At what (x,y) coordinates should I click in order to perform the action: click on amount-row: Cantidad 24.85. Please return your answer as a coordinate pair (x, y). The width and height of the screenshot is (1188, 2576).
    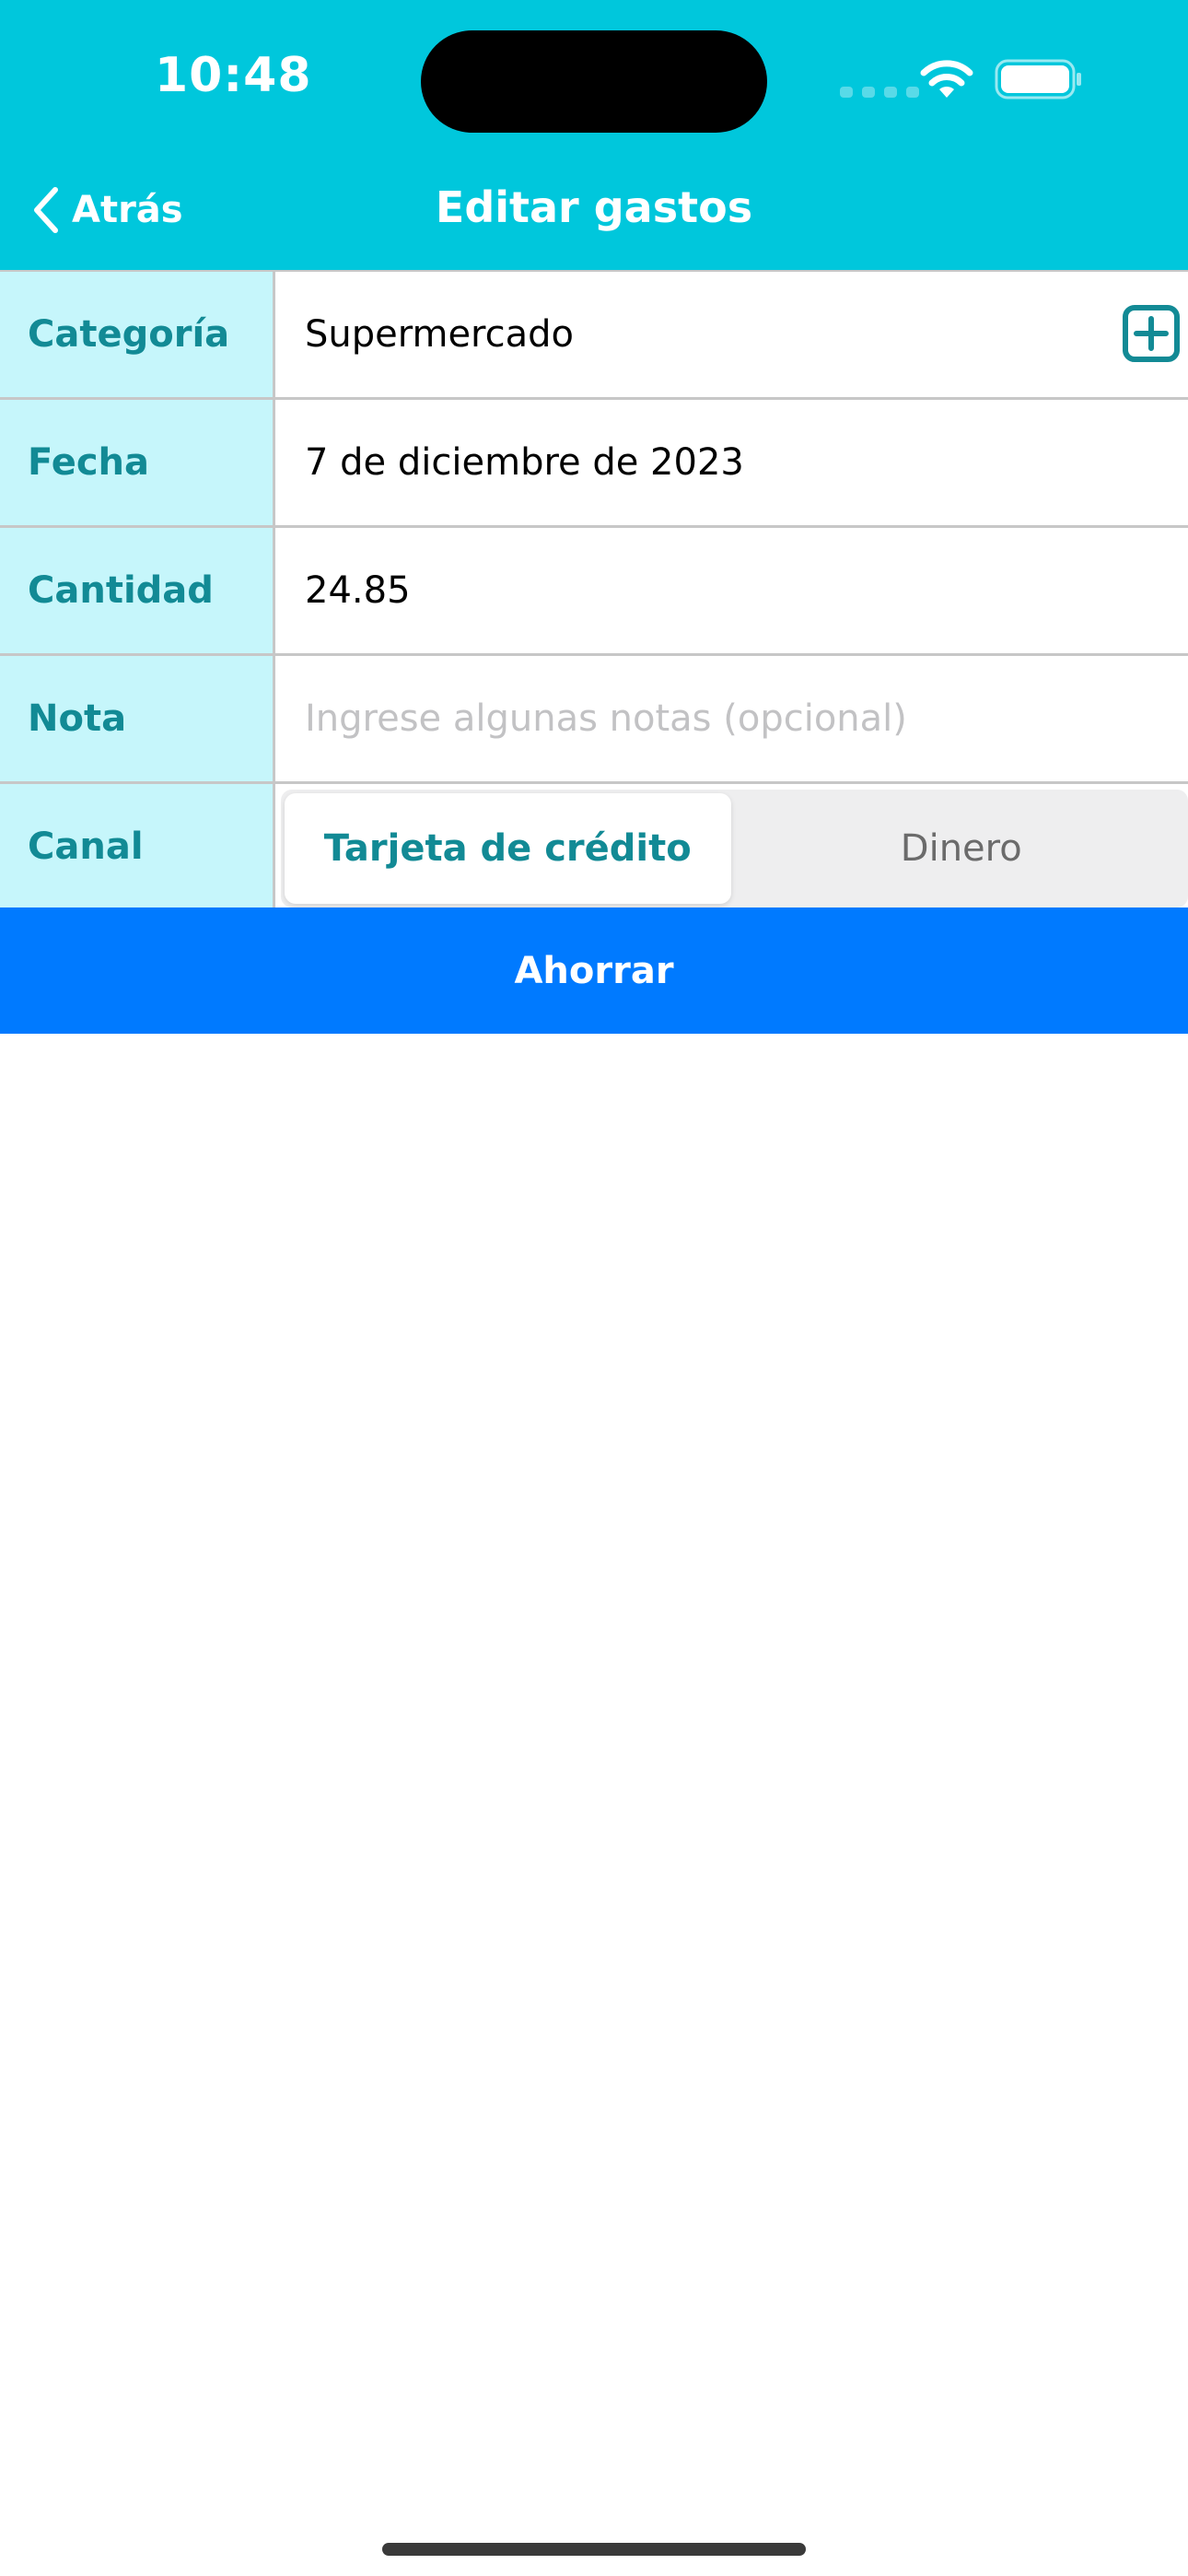
    Looking at the image, I should click on (594, 592).